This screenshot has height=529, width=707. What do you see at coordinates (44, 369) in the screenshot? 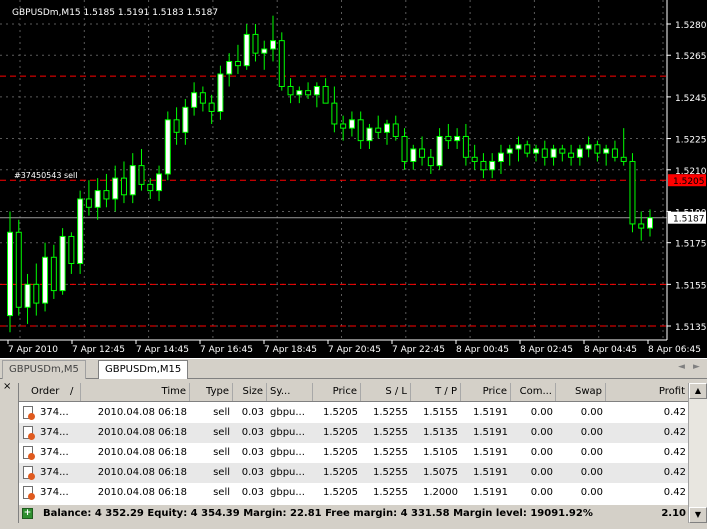
I see `tab-gbpusdm-m5: GBPUSDm,M5` at bounding box center [44, 369].